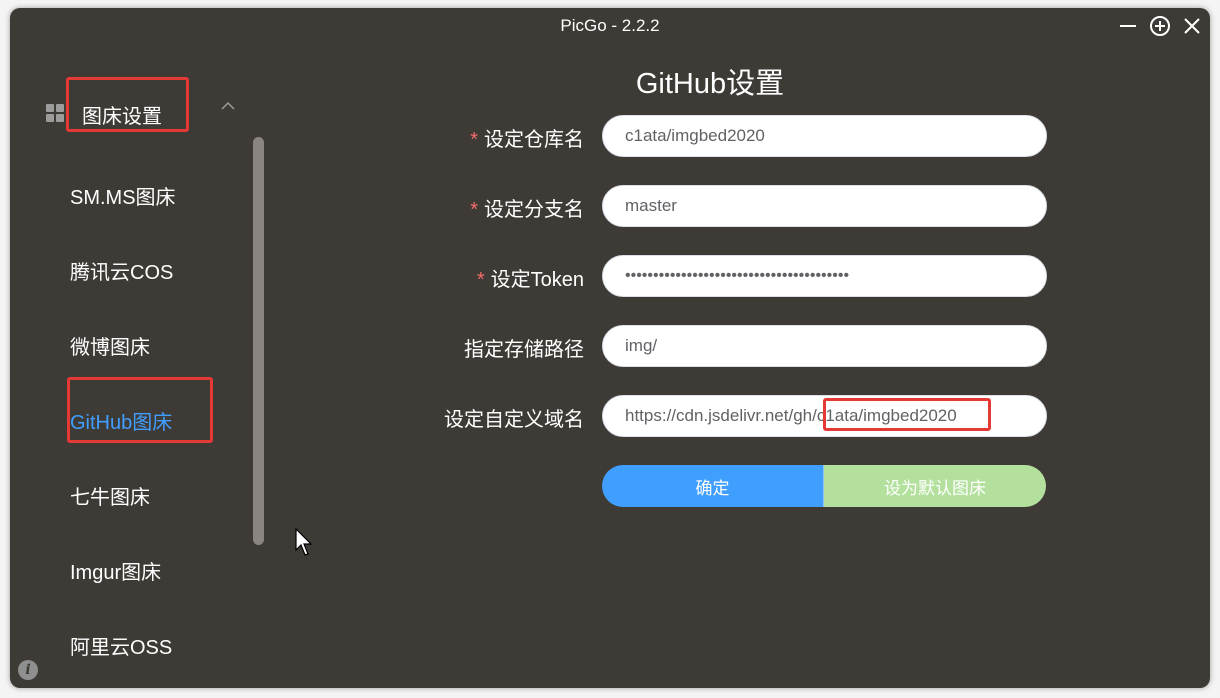 The image size is (1220, 698). What do you see at coordinates (824, 206) in the screenshot?
I see `branch-input: master` at bounding box center [824, 206].